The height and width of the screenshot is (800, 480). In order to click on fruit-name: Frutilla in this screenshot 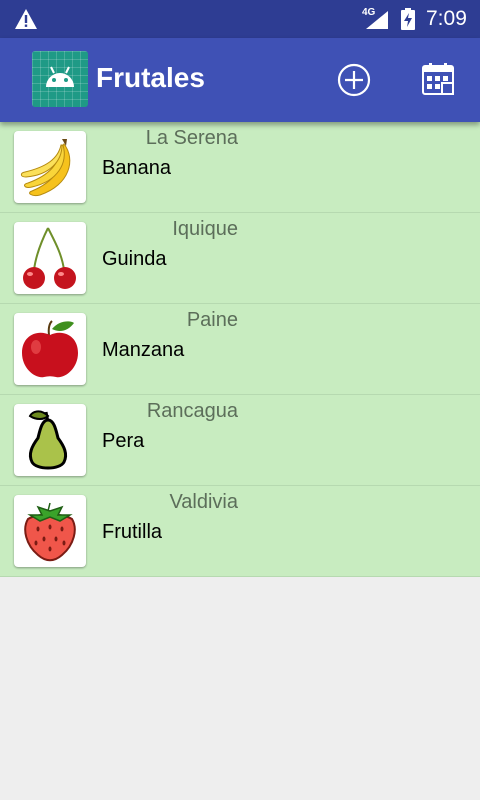, I will do `click(132, 532)`.